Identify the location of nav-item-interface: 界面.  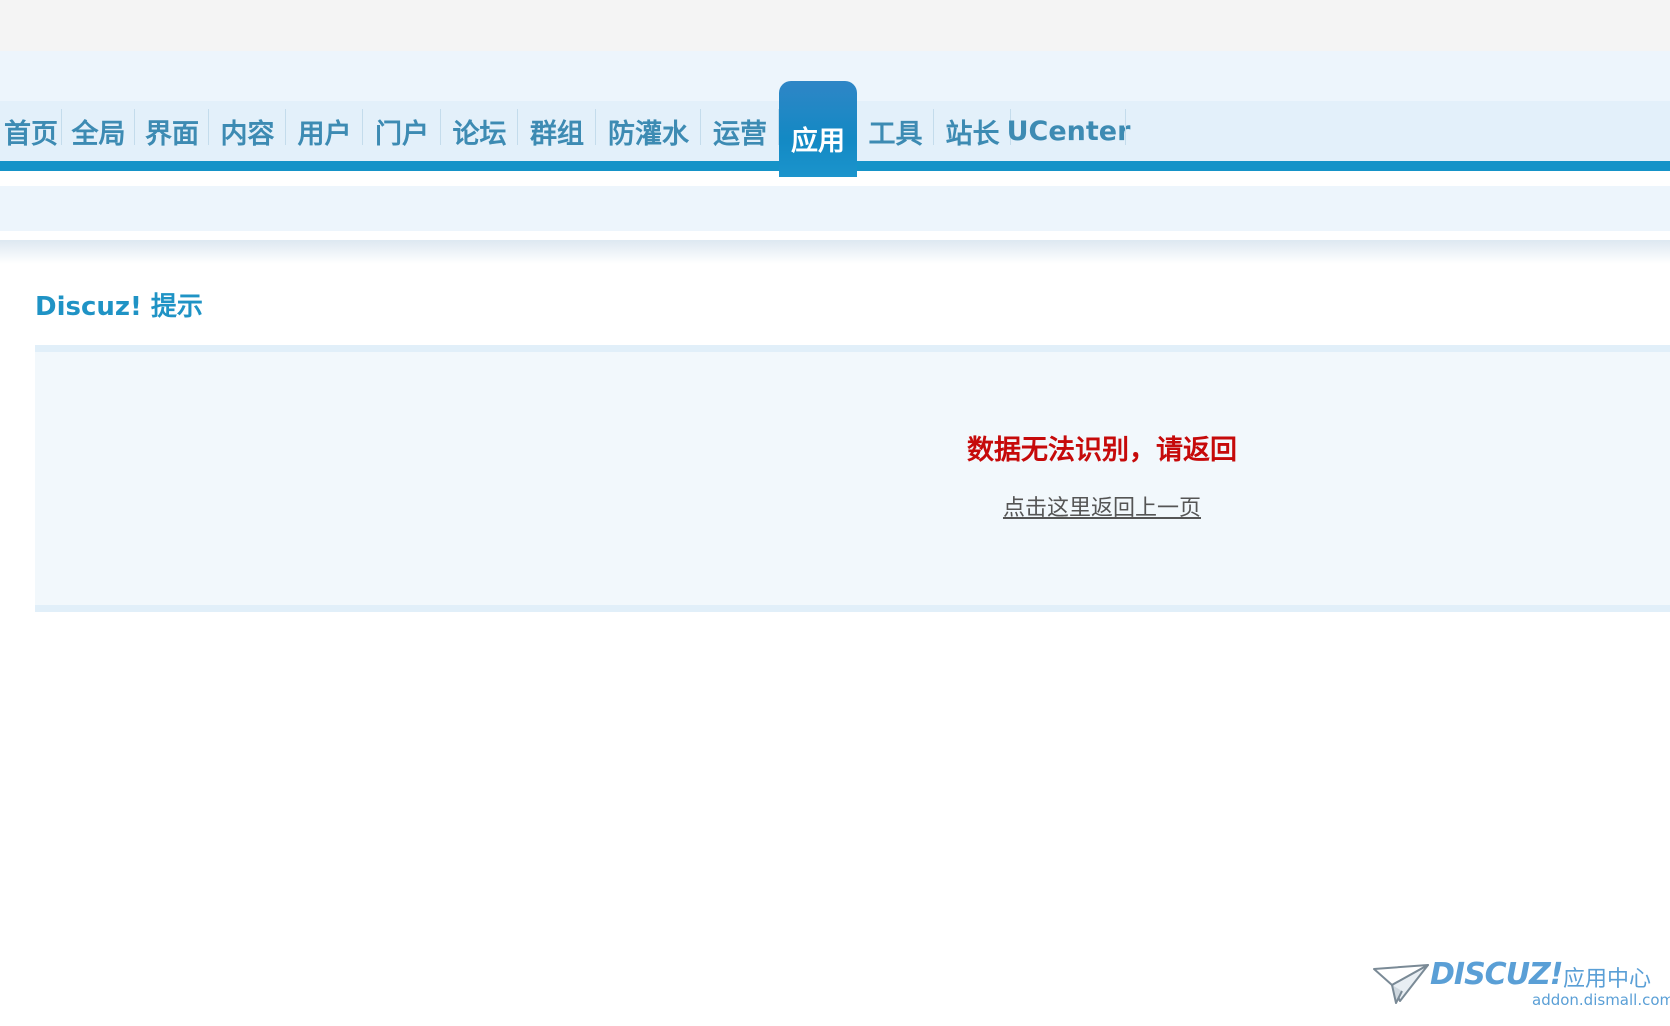
(172, 131).